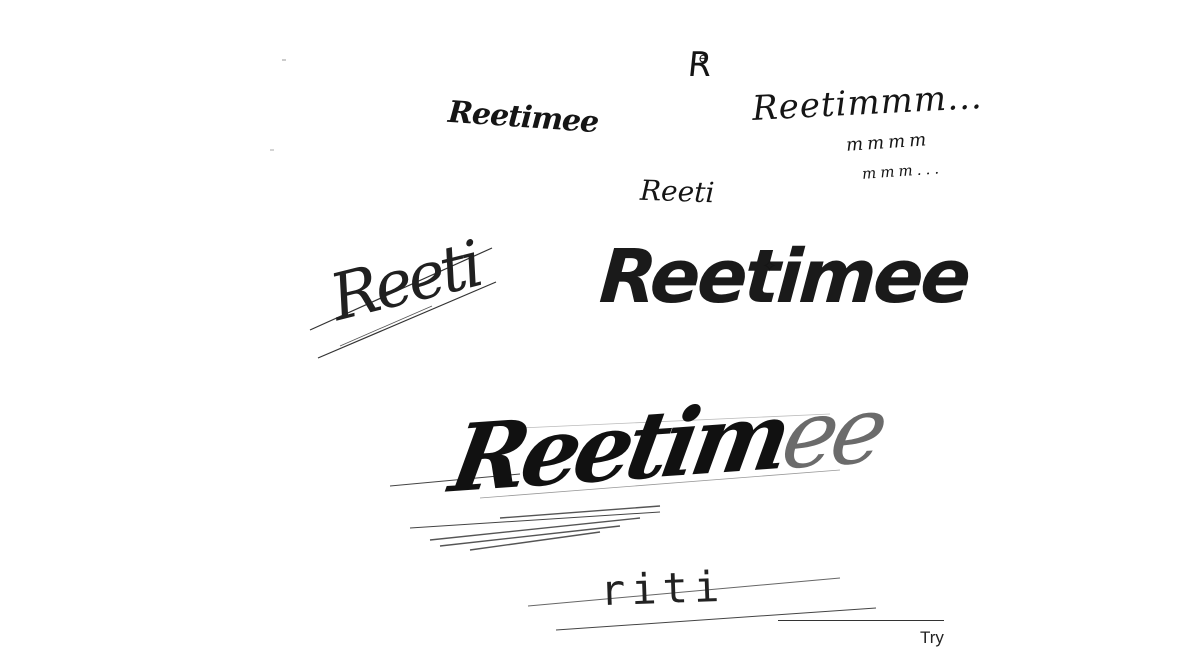 This screenshot has height=653, width=1200. I want to click on monogram-r: R e, so click(700, 65).